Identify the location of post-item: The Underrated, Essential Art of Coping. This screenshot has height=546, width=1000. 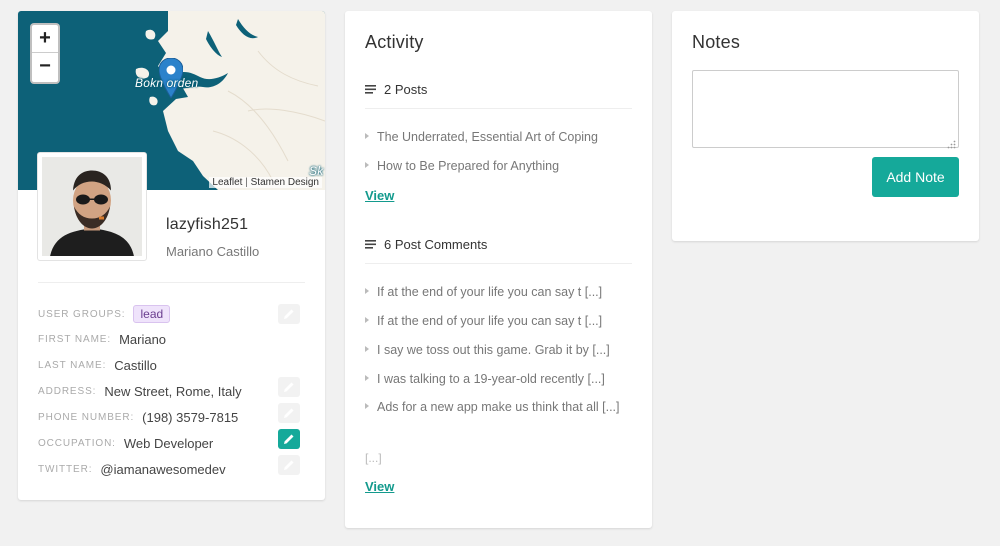
(499, 137).